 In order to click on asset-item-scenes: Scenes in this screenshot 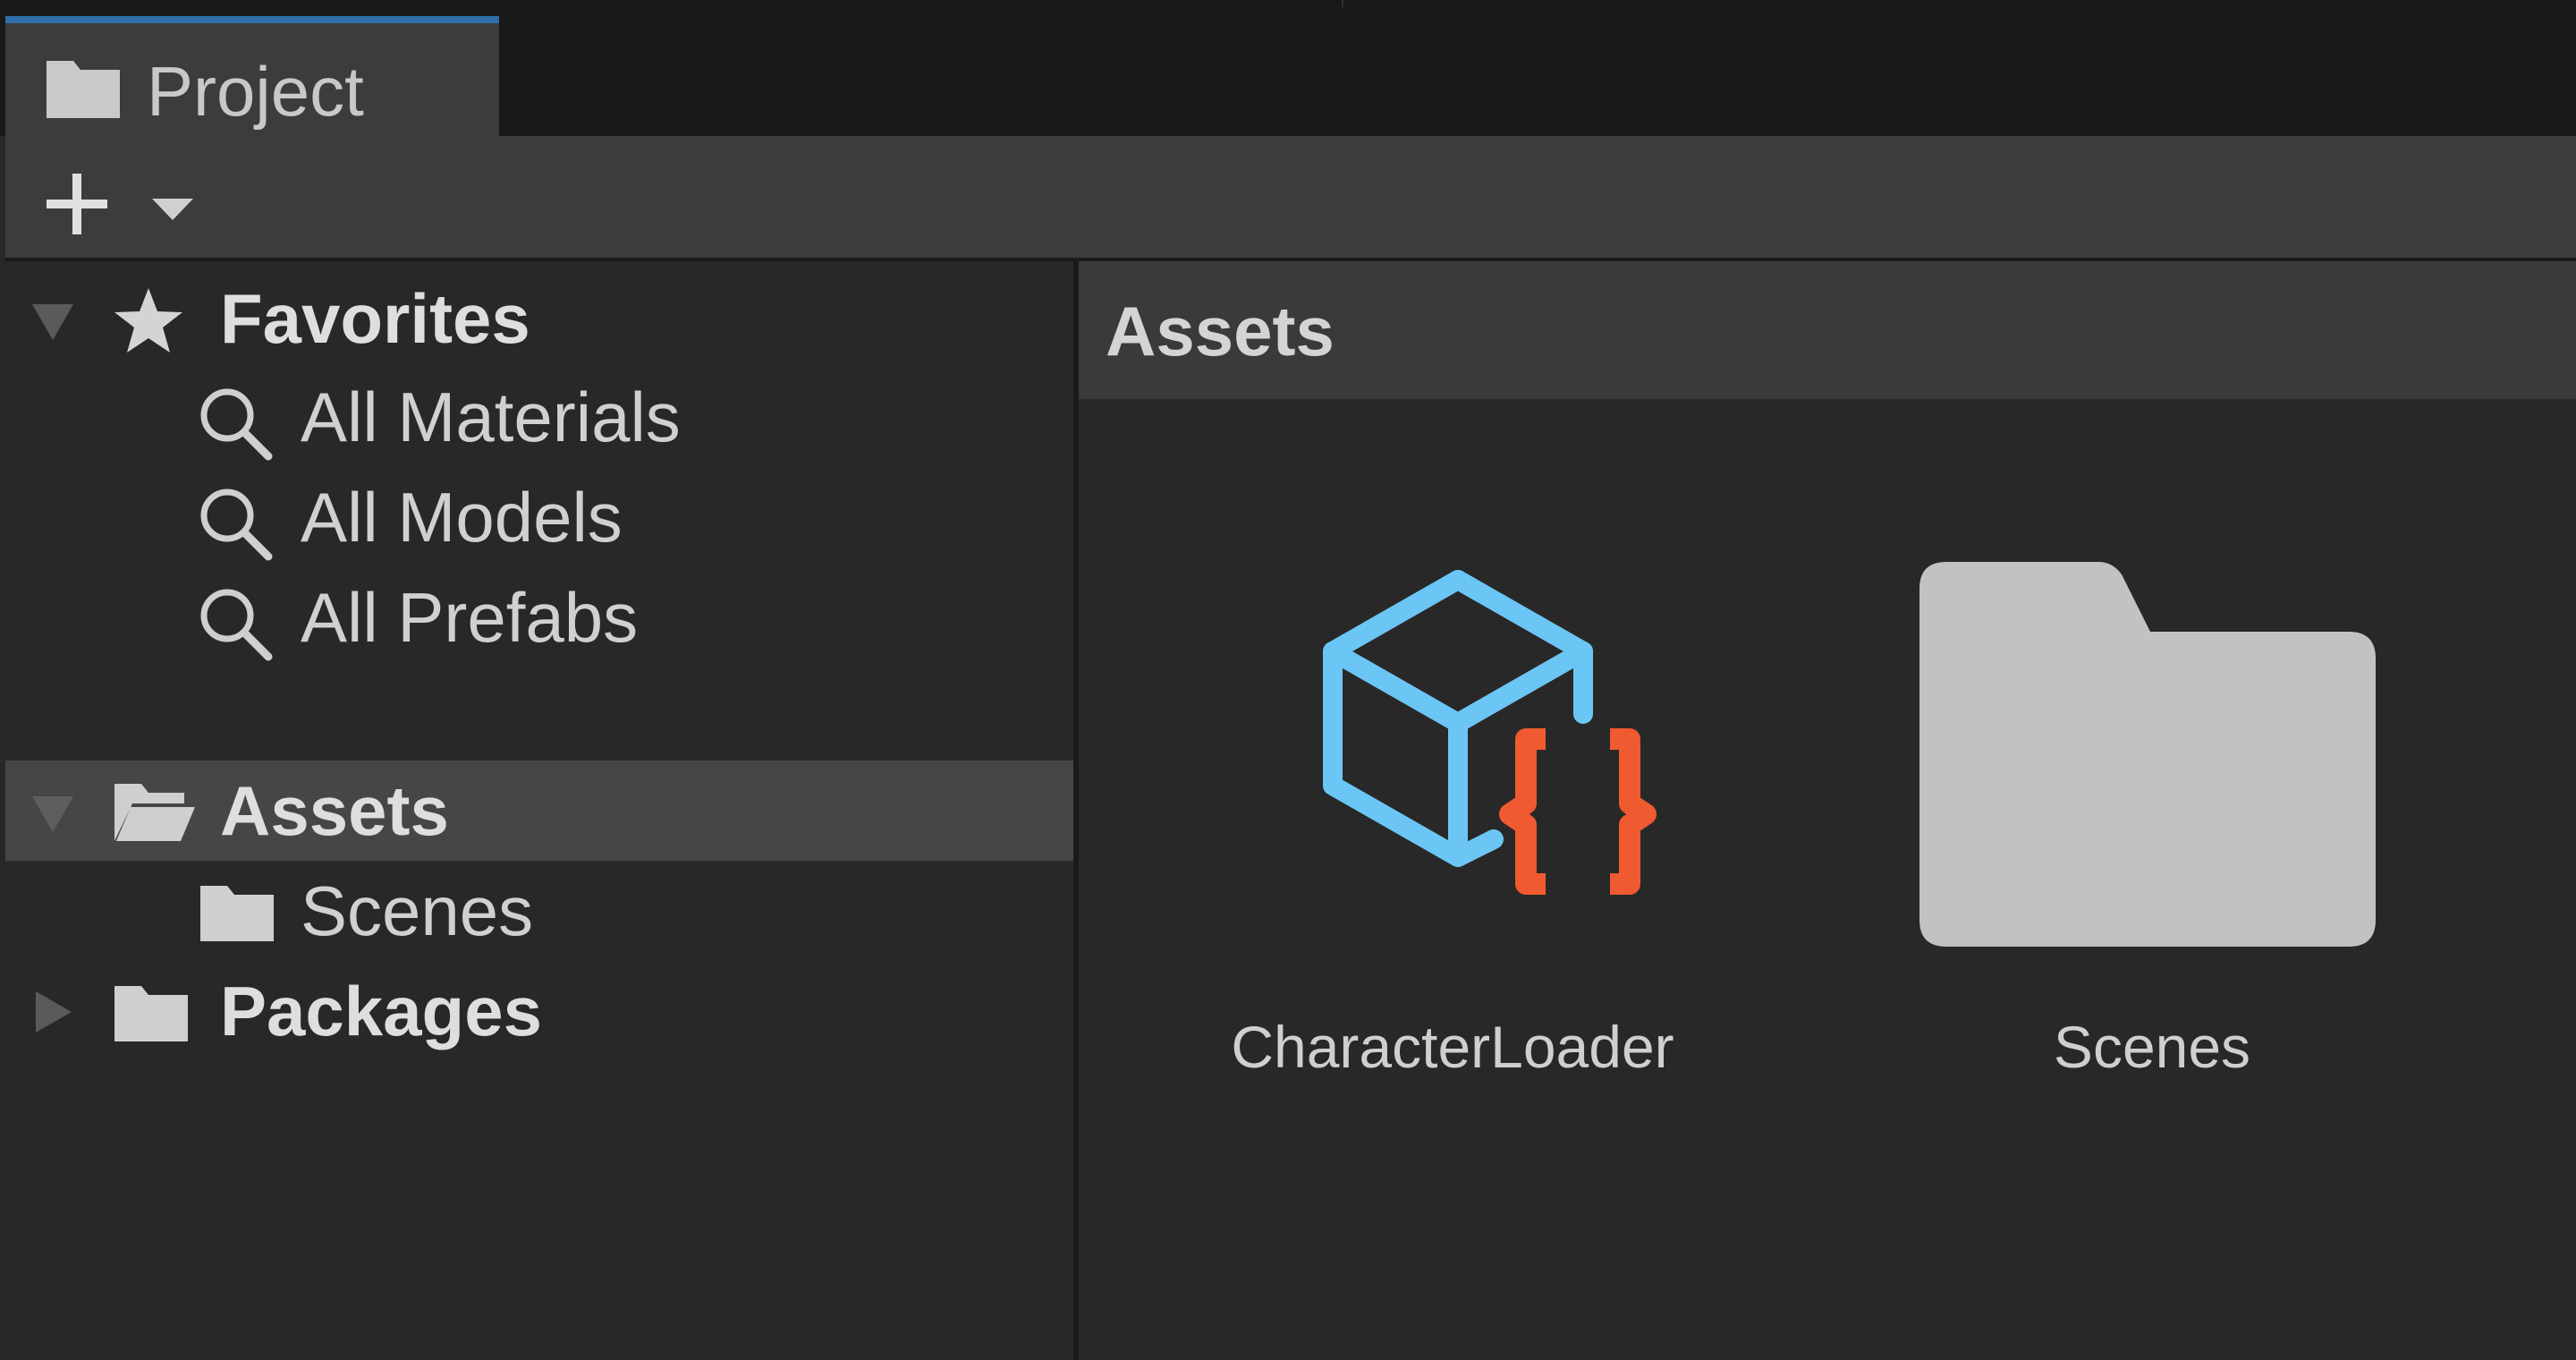, I will do `click(2134, 875)`.